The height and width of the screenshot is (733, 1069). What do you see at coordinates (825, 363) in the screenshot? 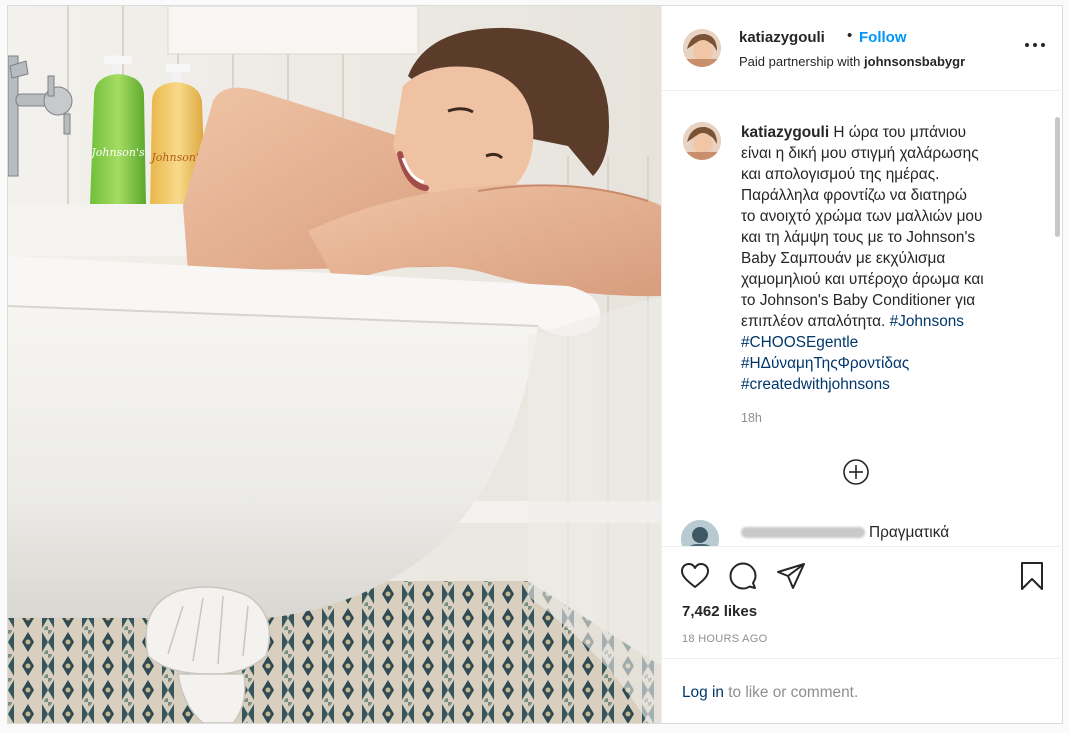
I see `hashtag-link: #ΗΔύναμηΤηςΦροντίδας` at bounding box center [825, 363].